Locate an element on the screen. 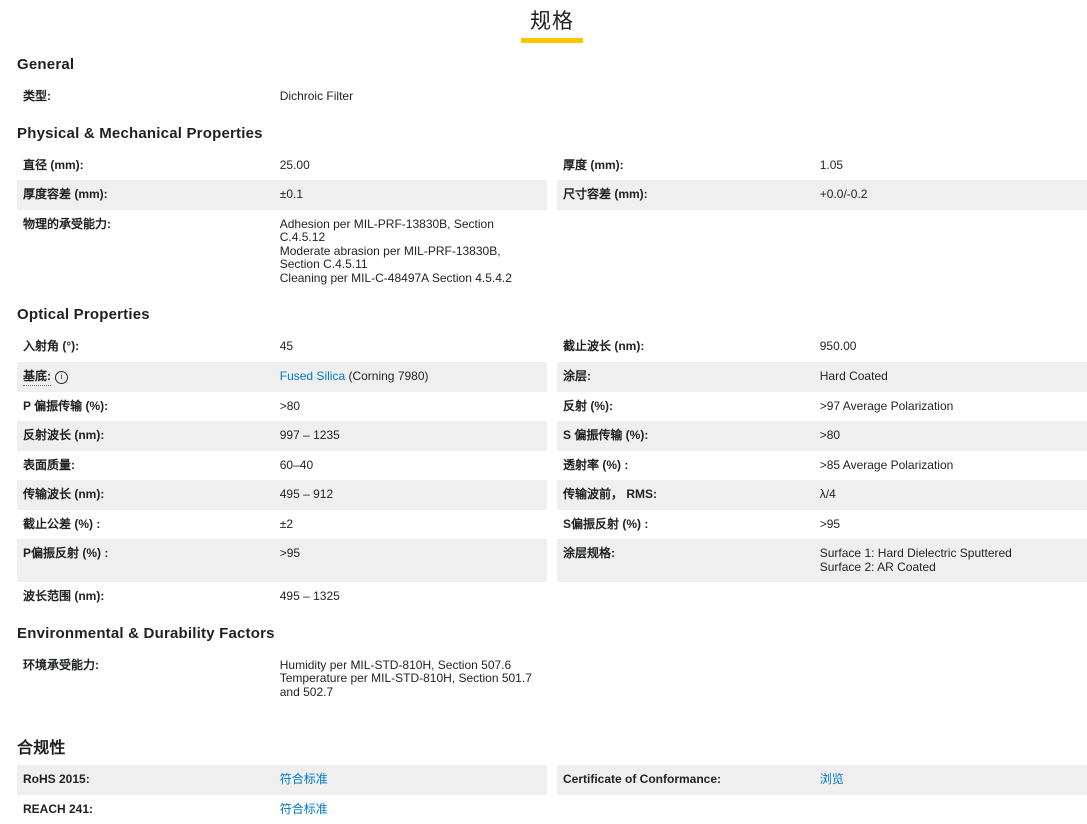 The image size is (1087, 824). spec-label-text: 直径 (mm): is located at coordinates (53, 165).